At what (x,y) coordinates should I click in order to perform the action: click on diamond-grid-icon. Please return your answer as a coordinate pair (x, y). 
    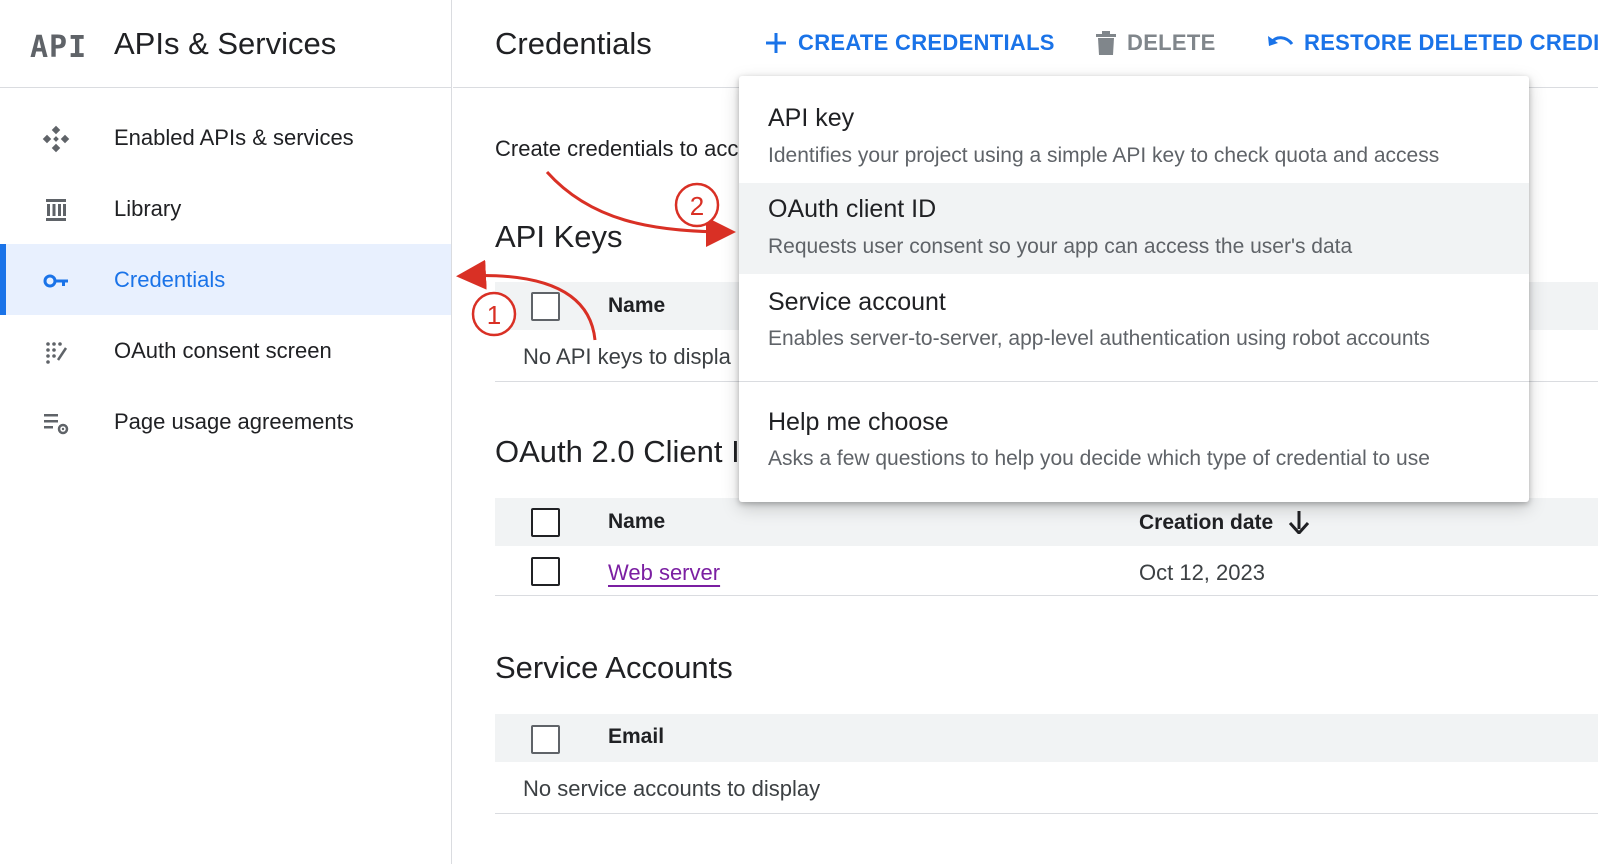
    Looking at the image, I should click on (56, 139).